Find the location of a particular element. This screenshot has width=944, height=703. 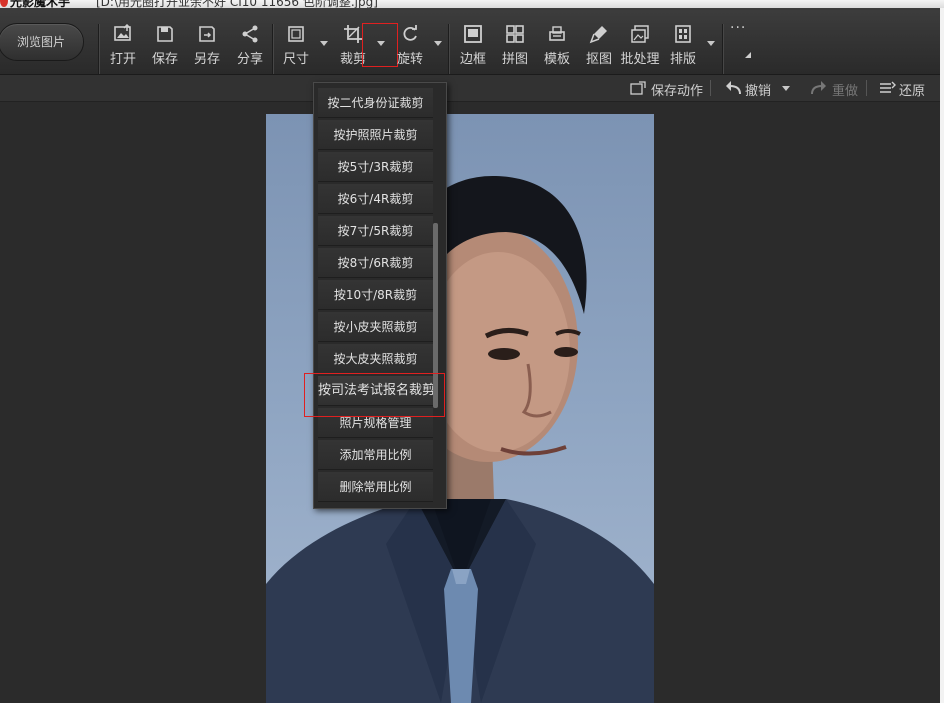

restore-icon is located at coordinates (888, 87).